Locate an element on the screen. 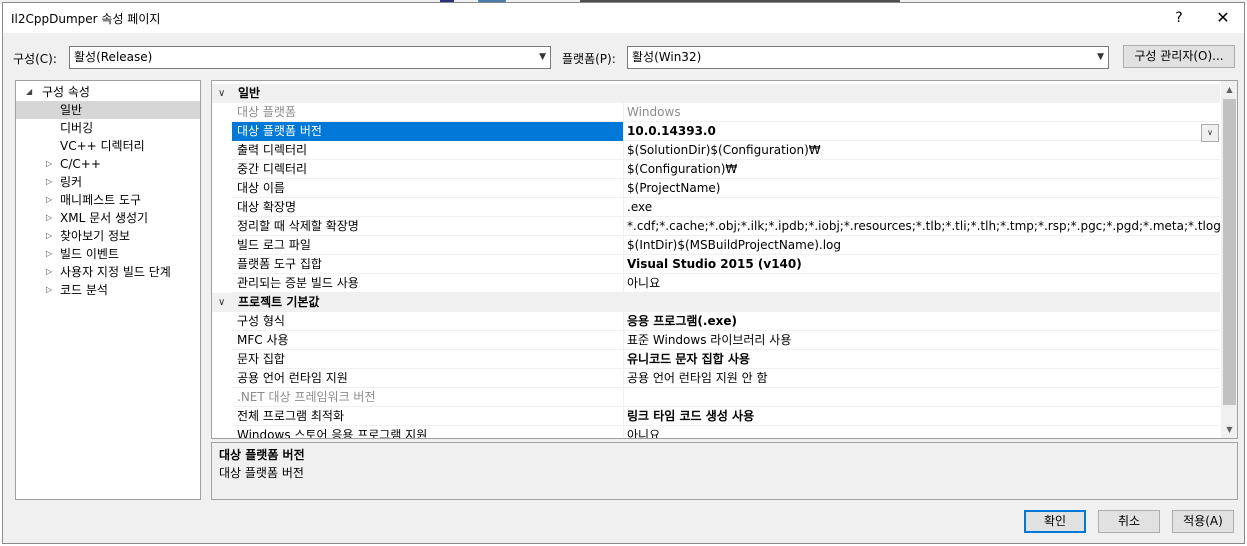 The width and height of the screenshot is (1247, 546). platform-value: 활성(Win32) is located at coordinates (667, 57).